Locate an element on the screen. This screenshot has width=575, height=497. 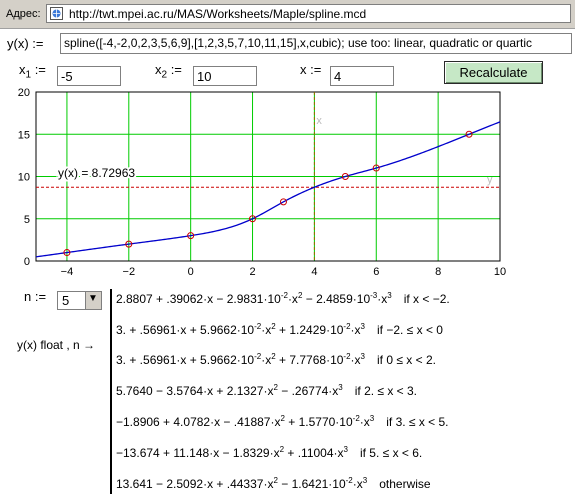
expression-part: 13.641 − 2.5092·x + .44337·x is located at coordinates (195, 484).